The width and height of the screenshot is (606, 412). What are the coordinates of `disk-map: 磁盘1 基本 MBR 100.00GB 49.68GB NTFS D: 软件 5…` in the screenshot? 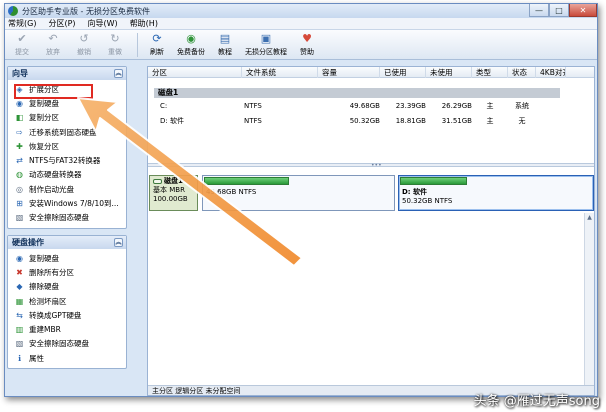 It's located at (371, 192).